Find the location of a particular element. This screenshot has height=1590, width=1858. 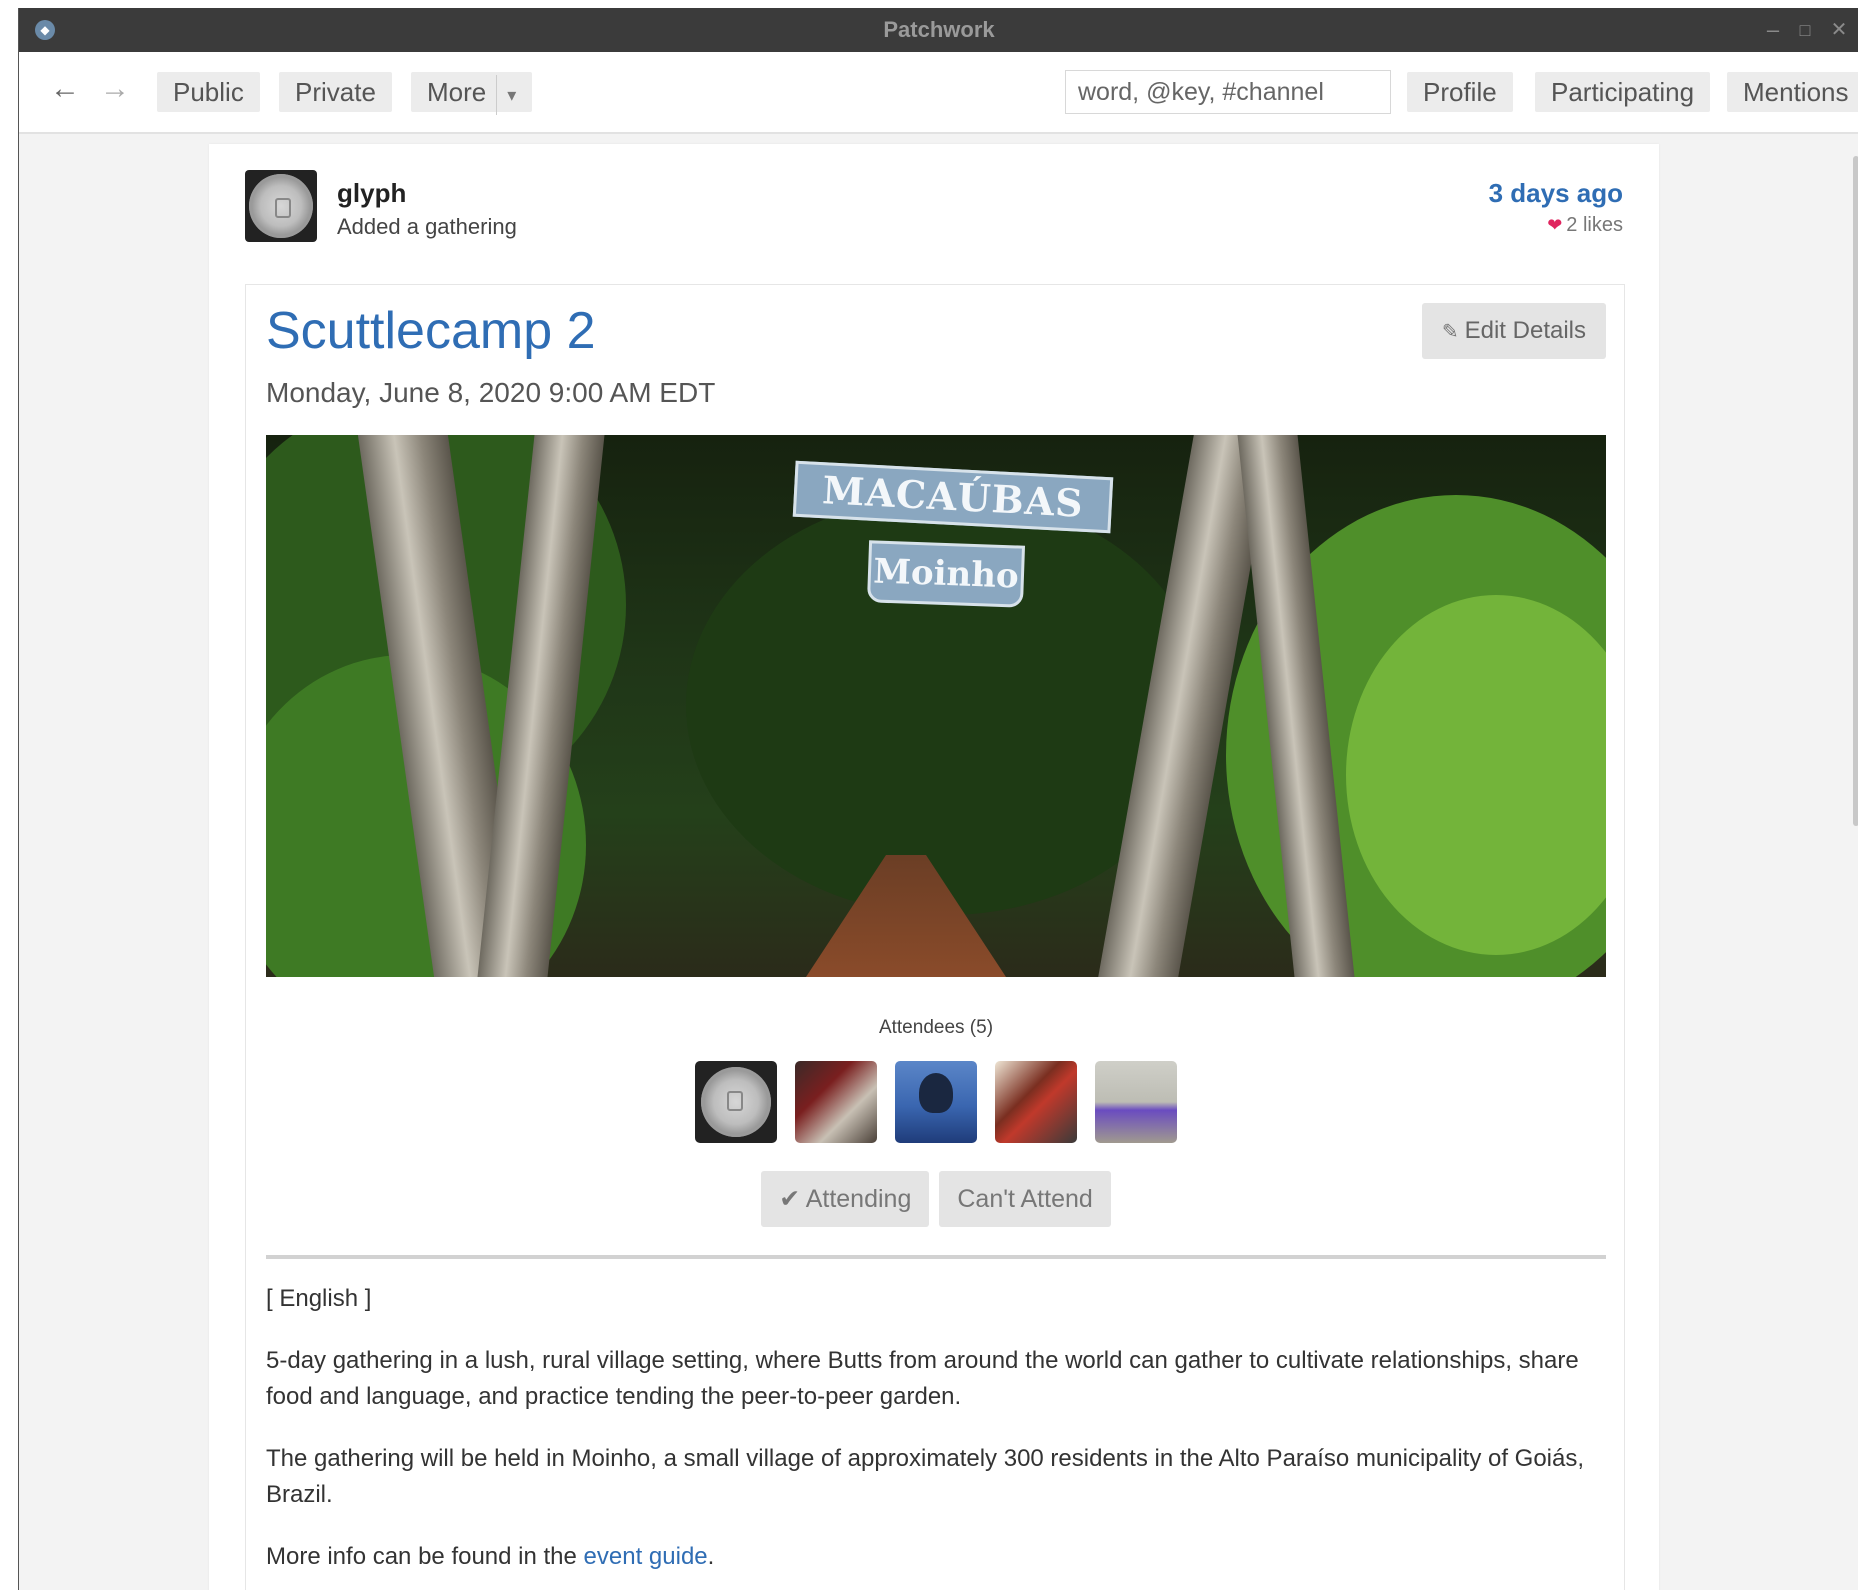

nav-more-button: More ▾ is located at coordinates (472, 93).